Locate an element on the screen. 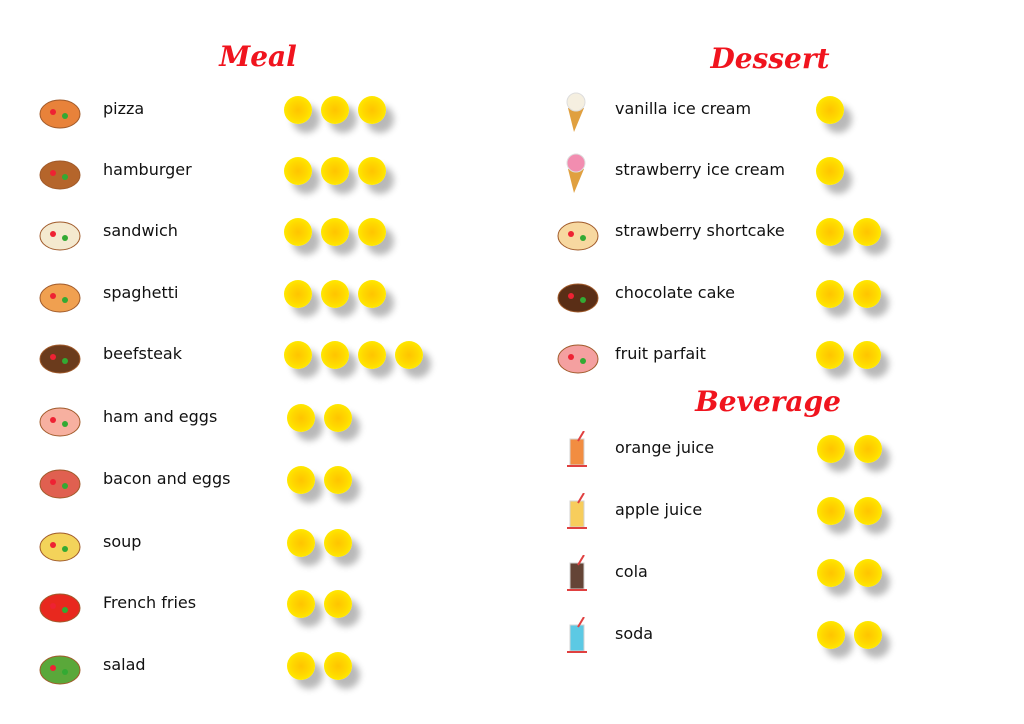 The width and height of the screenshot is (1024, 724). menu-item-name: fruit parfait is located at coordinates (660, 353).